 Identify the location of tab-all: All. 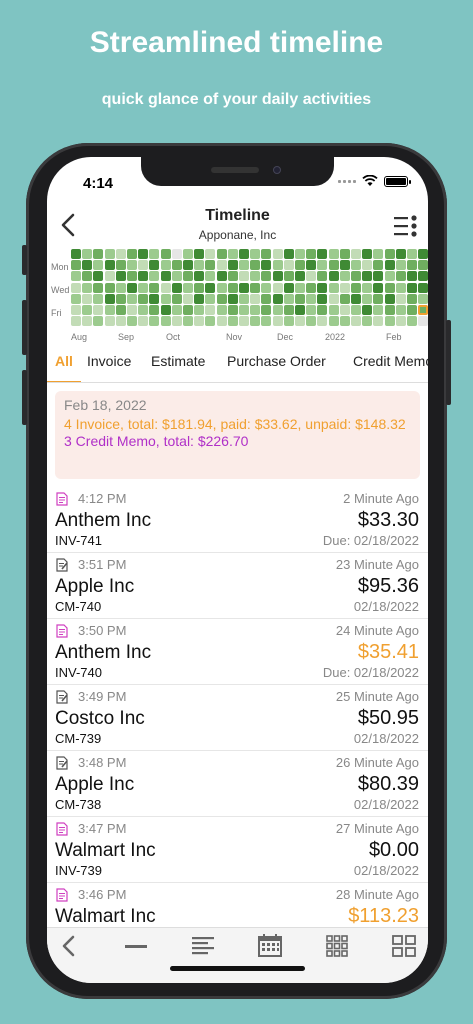
(64, 361).